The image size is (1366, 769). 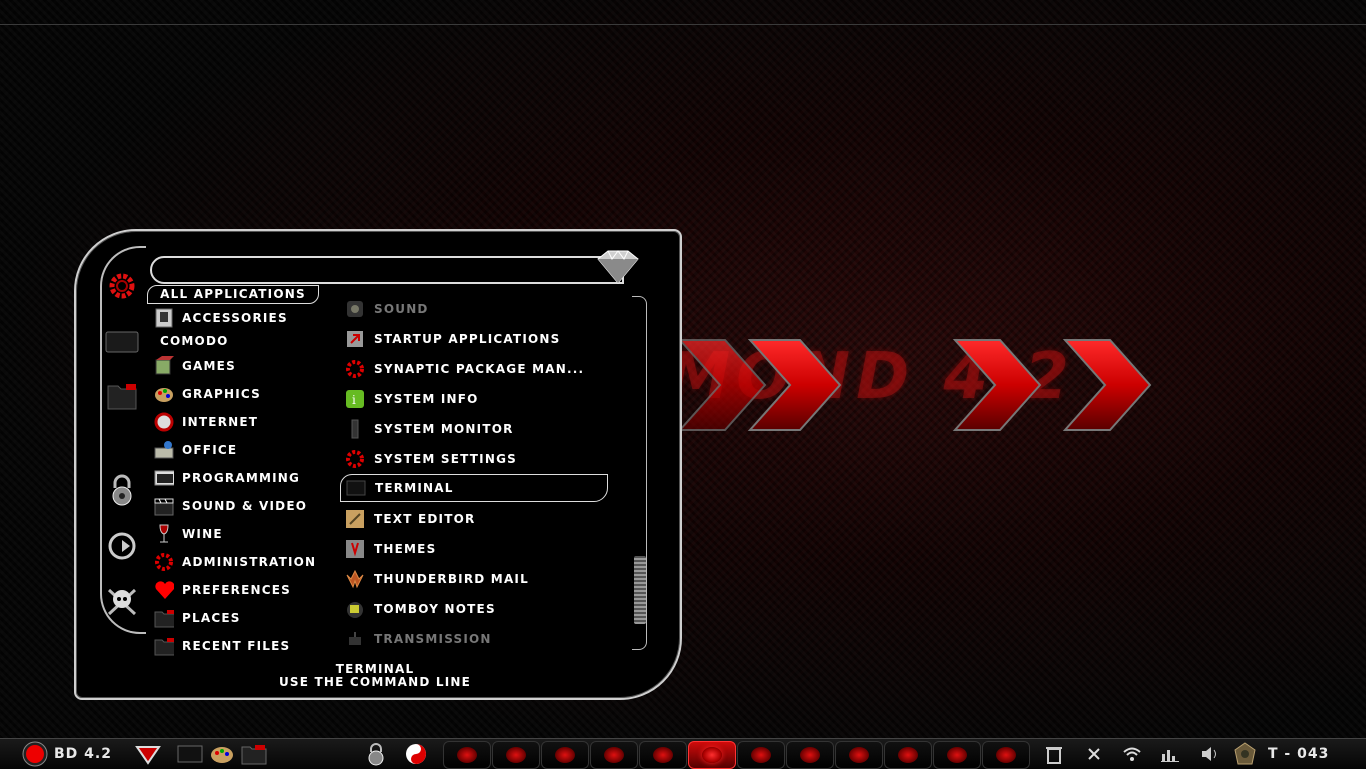 What do you see at coordinates (164, 450) in the screenshot?
I see `office-icon` at bounding box center [164, 450].